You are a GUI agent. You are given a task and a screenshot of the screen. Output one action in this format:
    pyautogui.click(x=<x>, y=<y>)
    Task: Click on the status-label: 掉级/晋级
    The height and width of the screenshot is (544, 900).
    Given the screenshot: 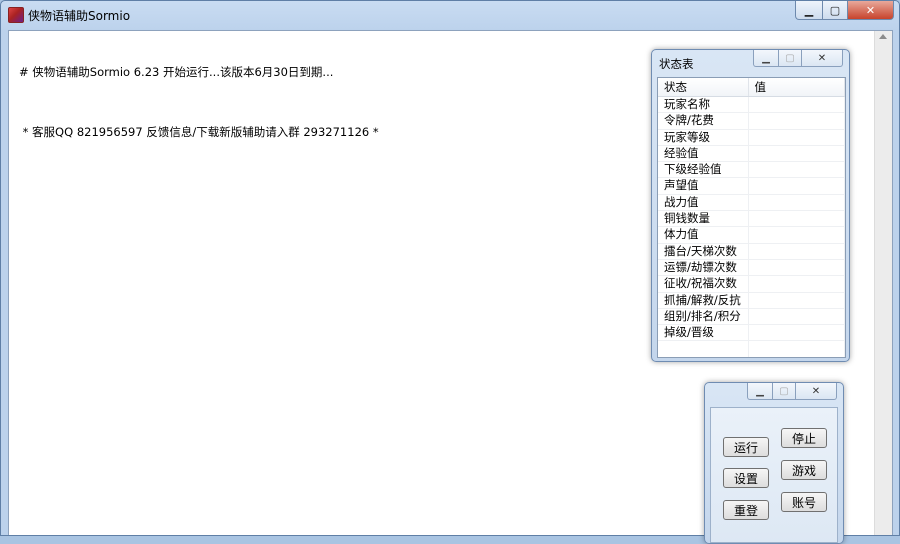 What is the action you would take?
    pyautogui.click(x=703, y=332)
    